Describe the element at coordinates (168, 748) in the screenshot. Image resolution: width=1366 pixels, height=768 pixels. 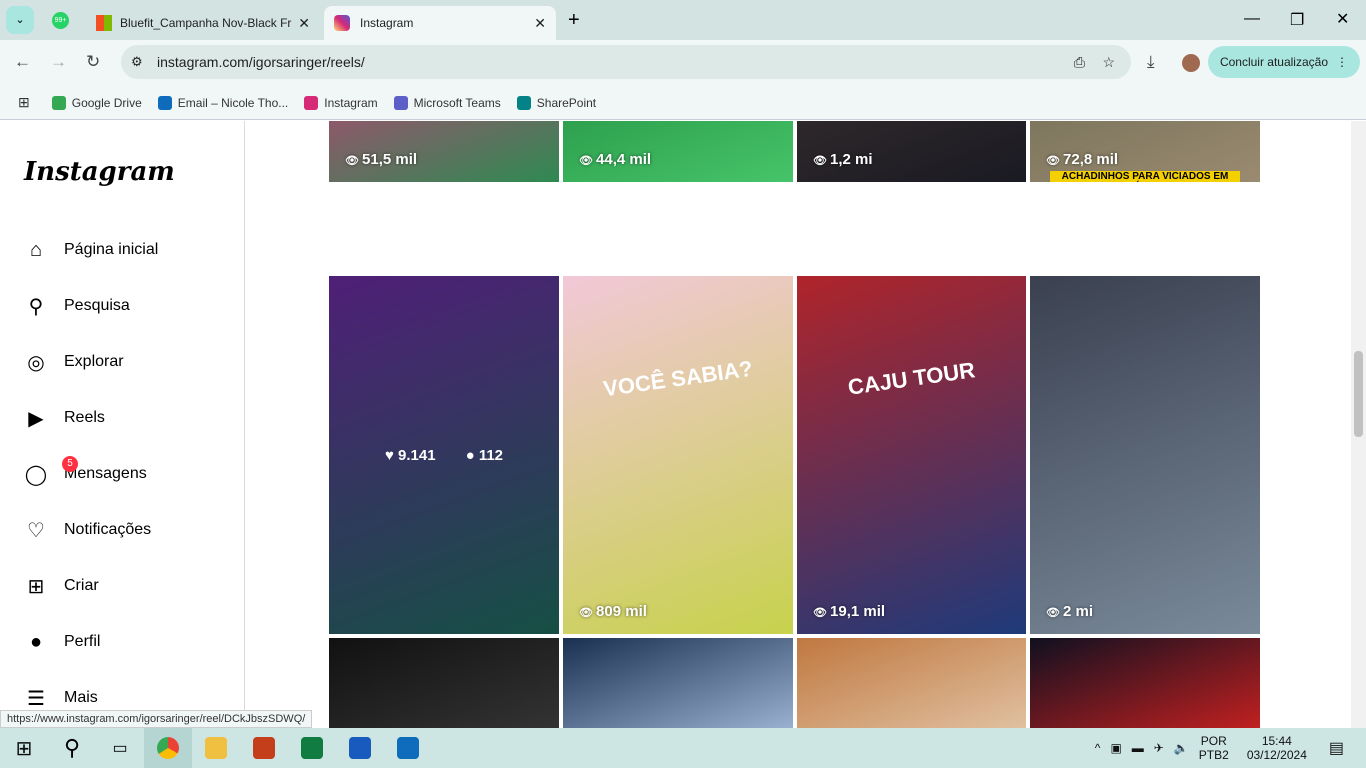
I see `chrome-taskbar` at that location.